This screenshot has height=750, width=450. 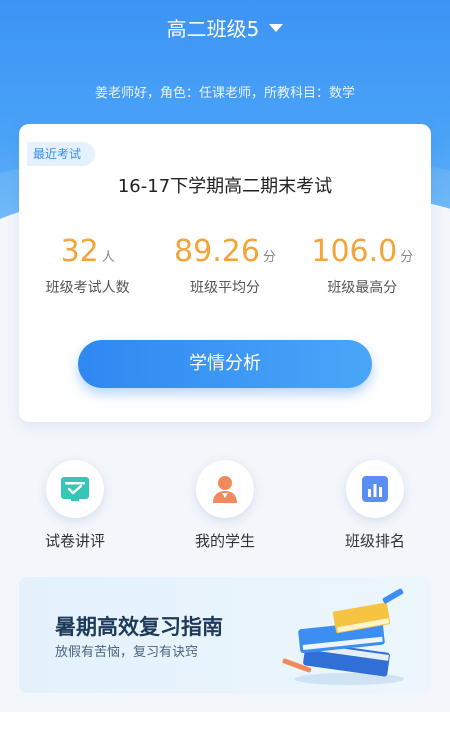 I want to click on shortcut-my-students: 我的学生, so click(x=225, y=505).